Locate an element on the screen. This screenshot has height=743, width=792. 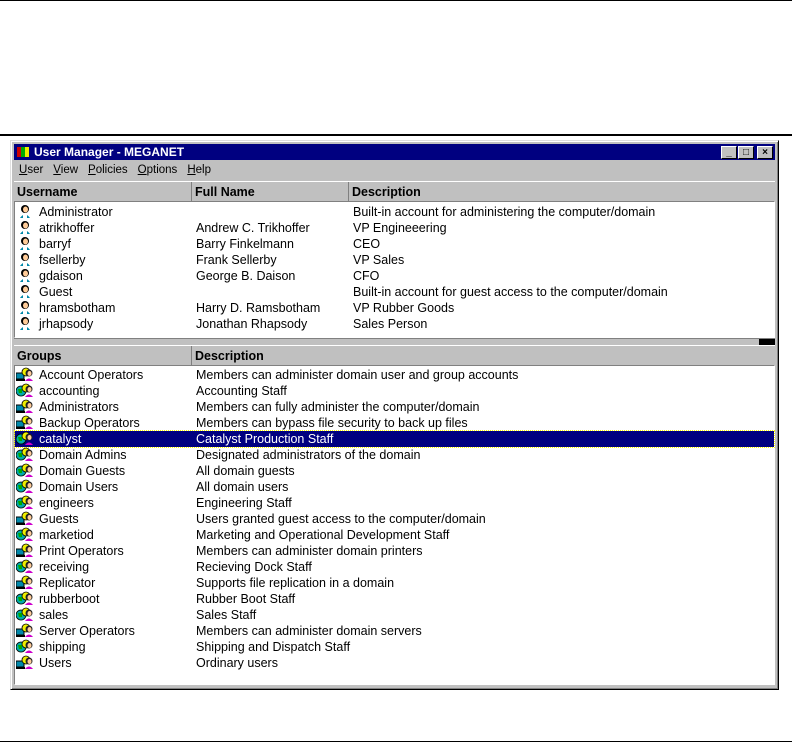
group-row: rubberboot Rubber Boot Staff is located at coordinates (394, 599).